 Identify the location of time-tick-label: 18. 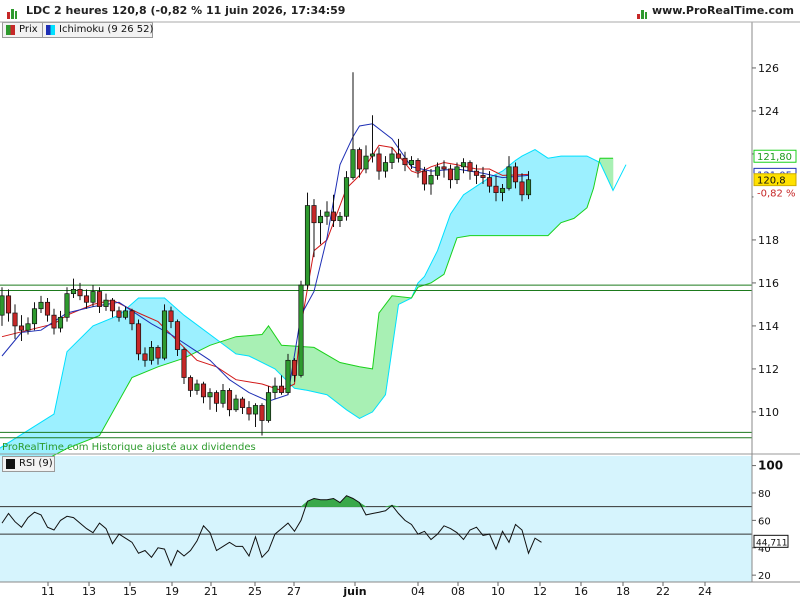
(623, 591).